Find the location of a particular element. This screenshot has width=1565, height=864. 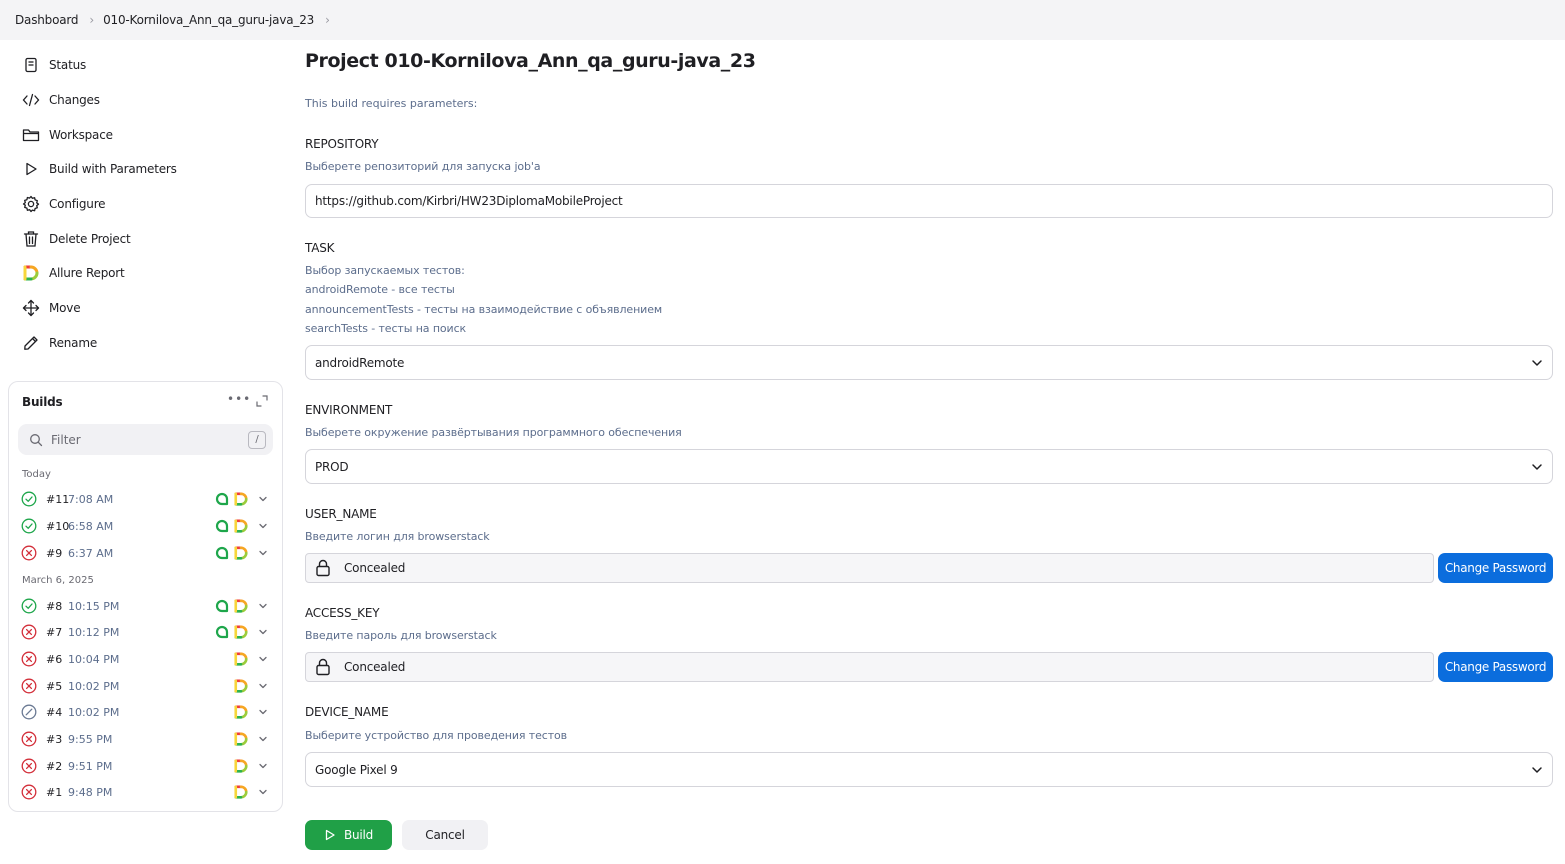

build-time: 10:15 PM is located at coordinates (93, 606).